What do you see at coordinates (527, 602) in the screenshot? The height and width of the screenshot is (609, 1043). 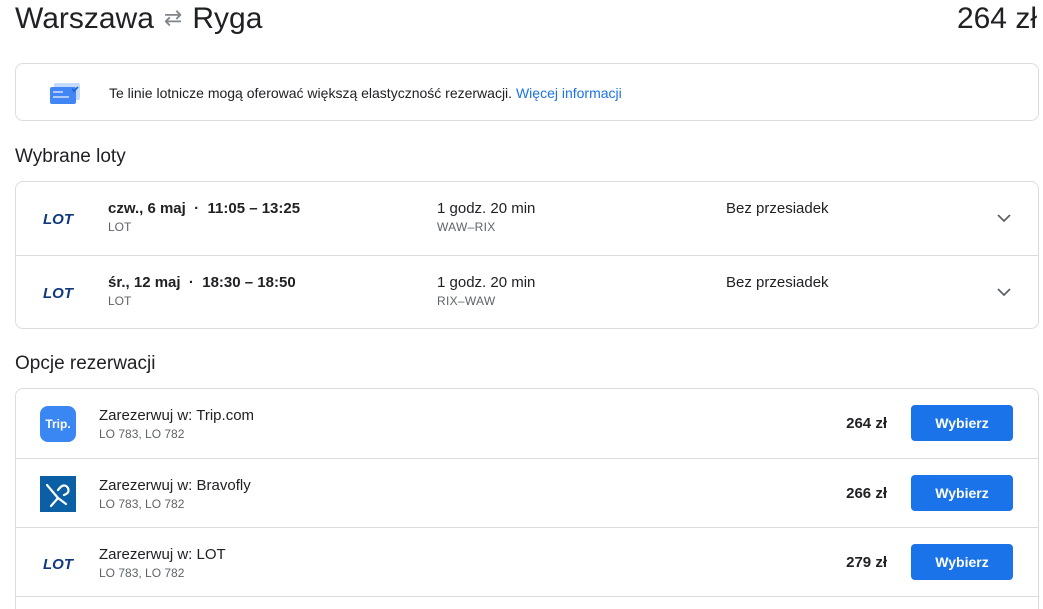 I see `booking-option-partial` at bounding box center [527, 602].